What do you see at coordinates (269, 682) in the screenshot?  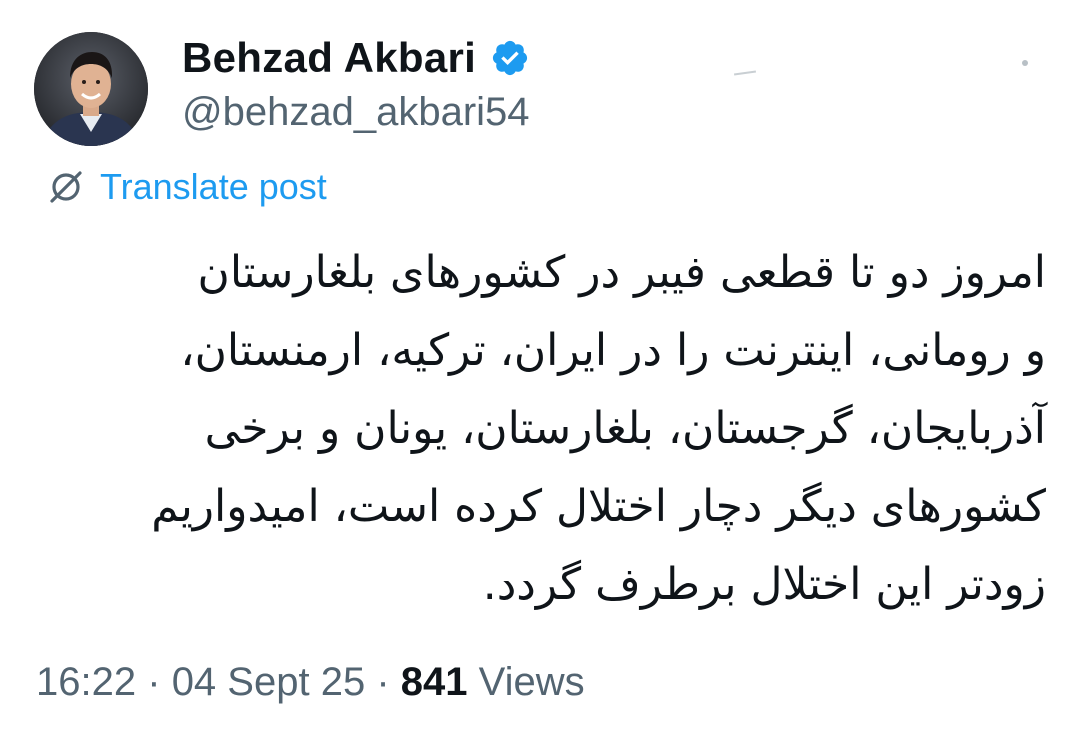 I see `post-date: 04 Sept 25` at bounding box center [269, 682].